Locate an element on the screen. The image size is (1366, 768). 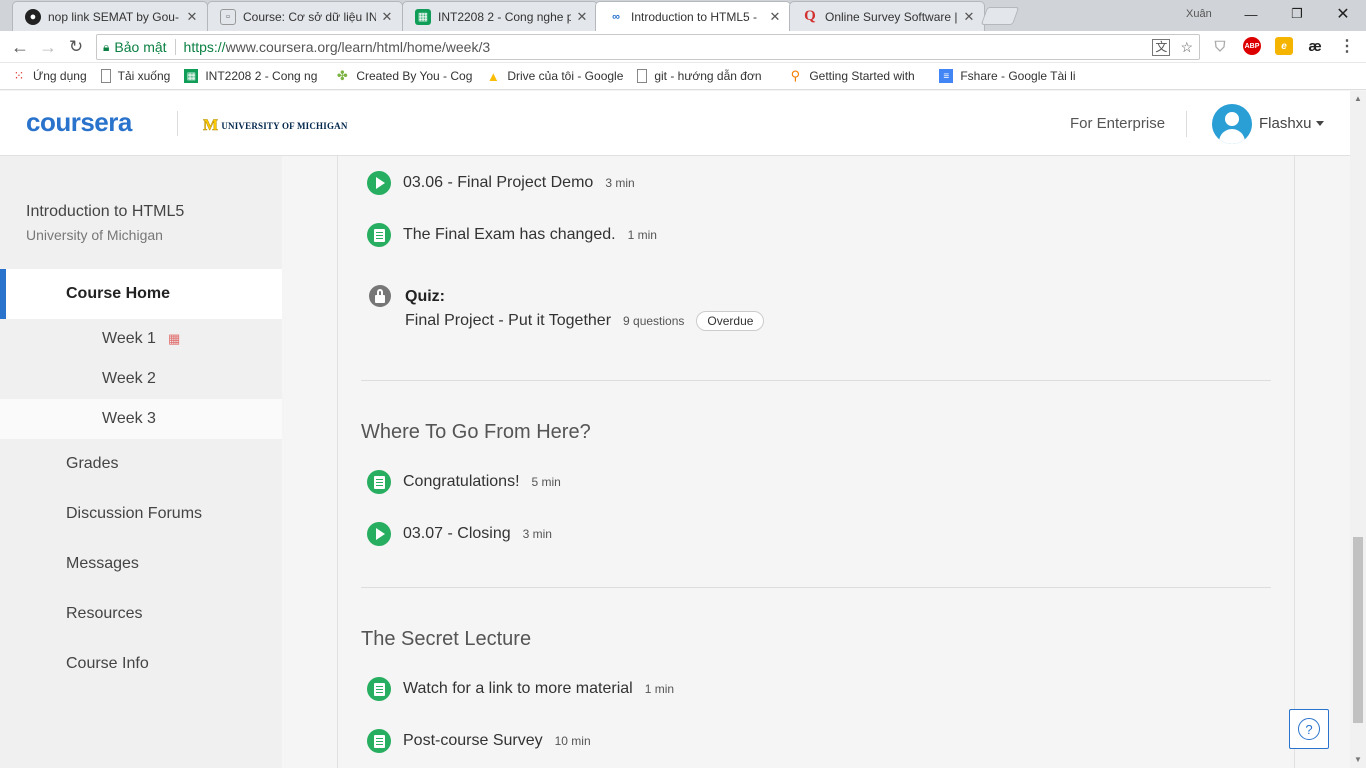
scrollbar-thumb is located at coordinates (1358, 630).